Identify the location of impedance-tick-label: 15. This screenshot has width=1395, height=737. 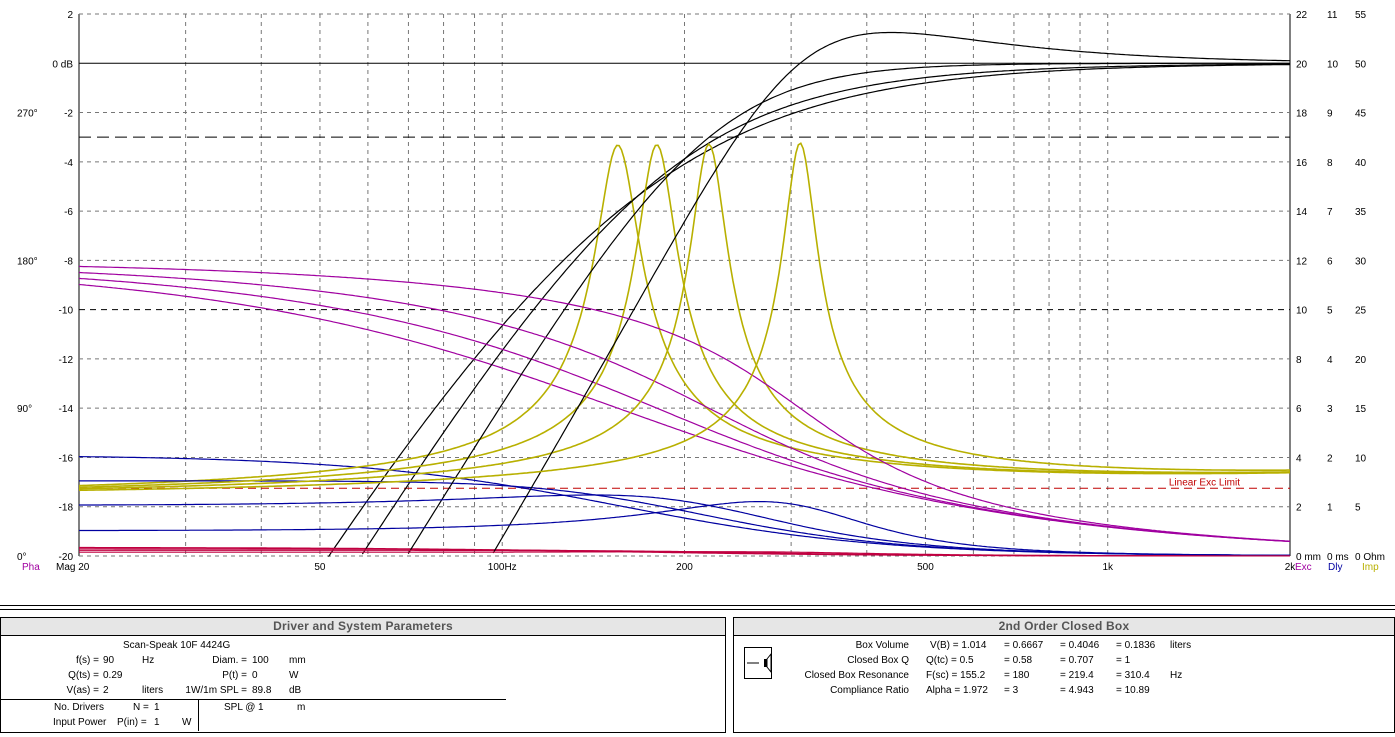
(1361, 409).